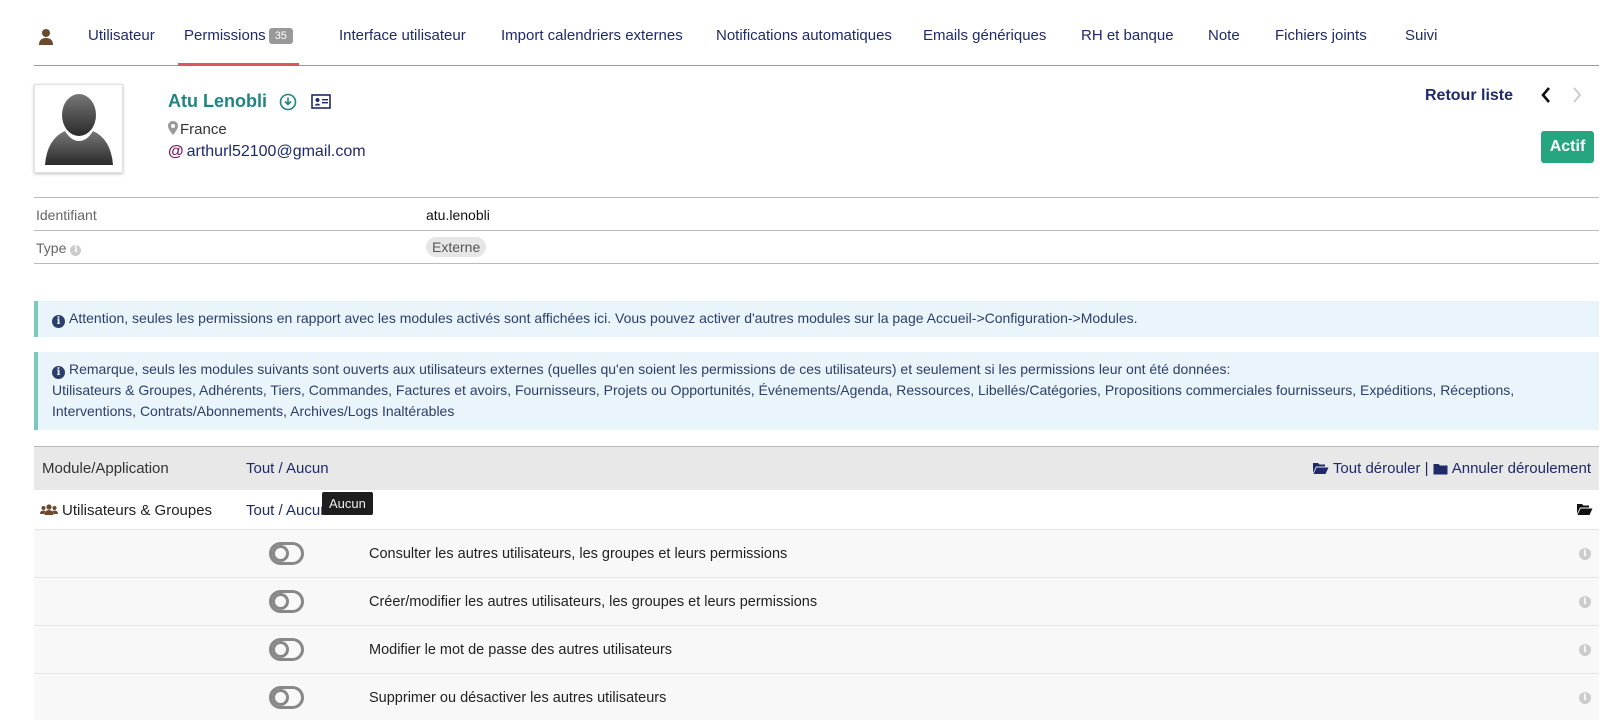 Image resolution: width=1620 pixels, height=720 pixels. I want to click on type-pill: Externe, so click(456, 247).